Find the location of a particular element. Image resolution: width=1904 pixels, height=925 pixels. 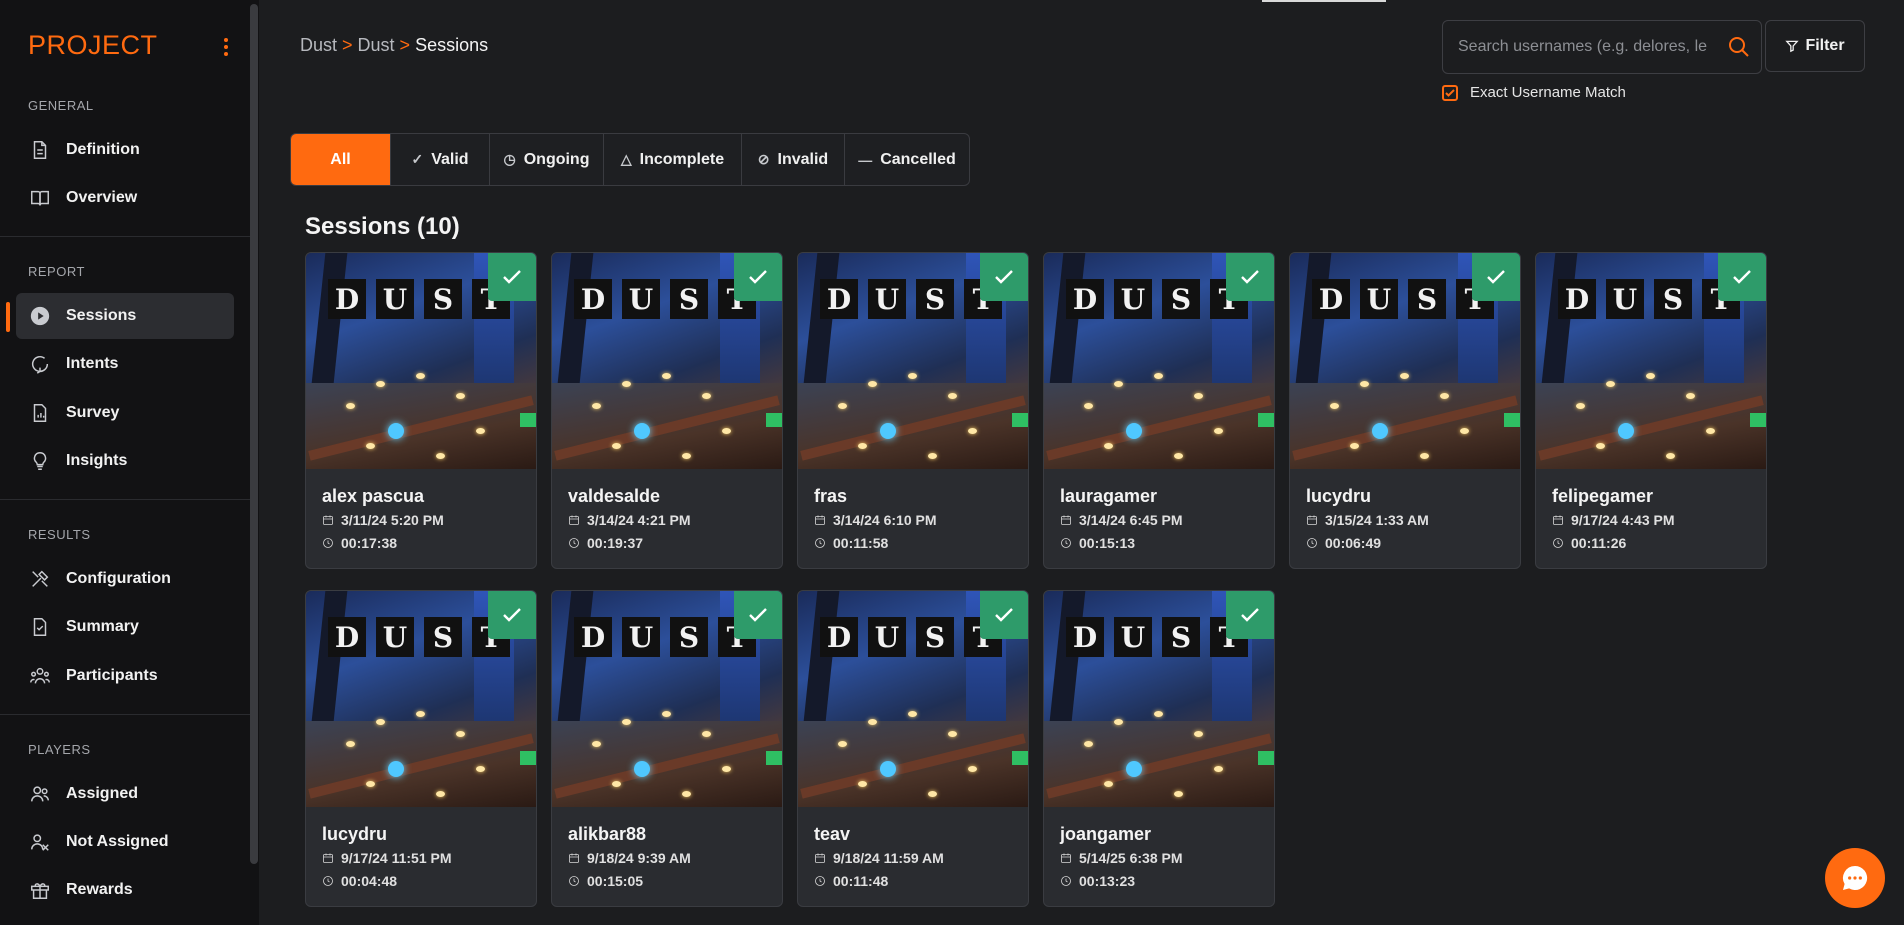

kebab-menu-icon is located at coordinates (226, 48).